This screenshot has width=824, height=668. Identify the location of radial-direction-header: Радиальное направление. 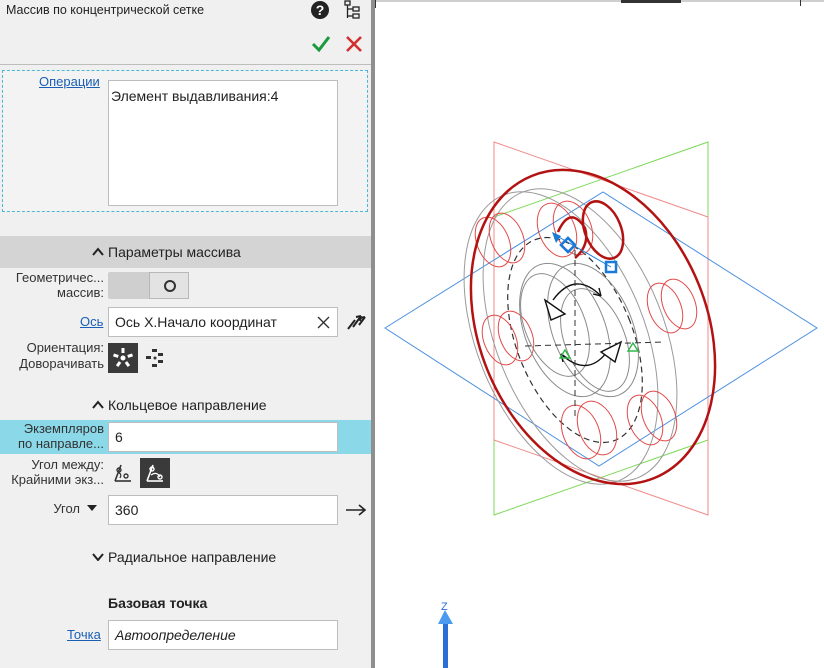
(192, 557).